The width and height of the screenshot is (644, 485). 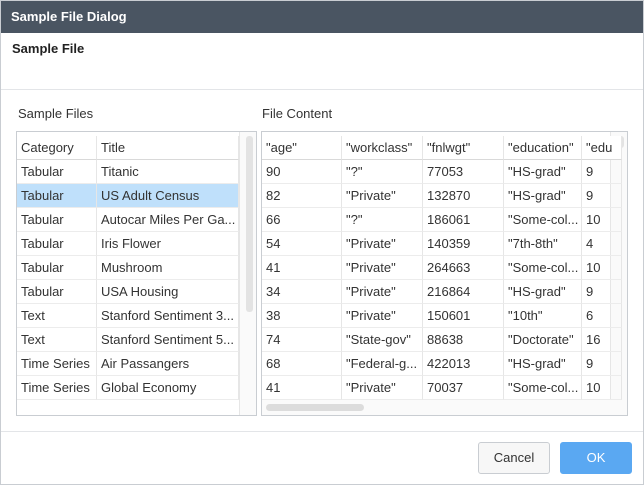 I want to click on file-content-cell: "10th", so click(x=543, y=316).